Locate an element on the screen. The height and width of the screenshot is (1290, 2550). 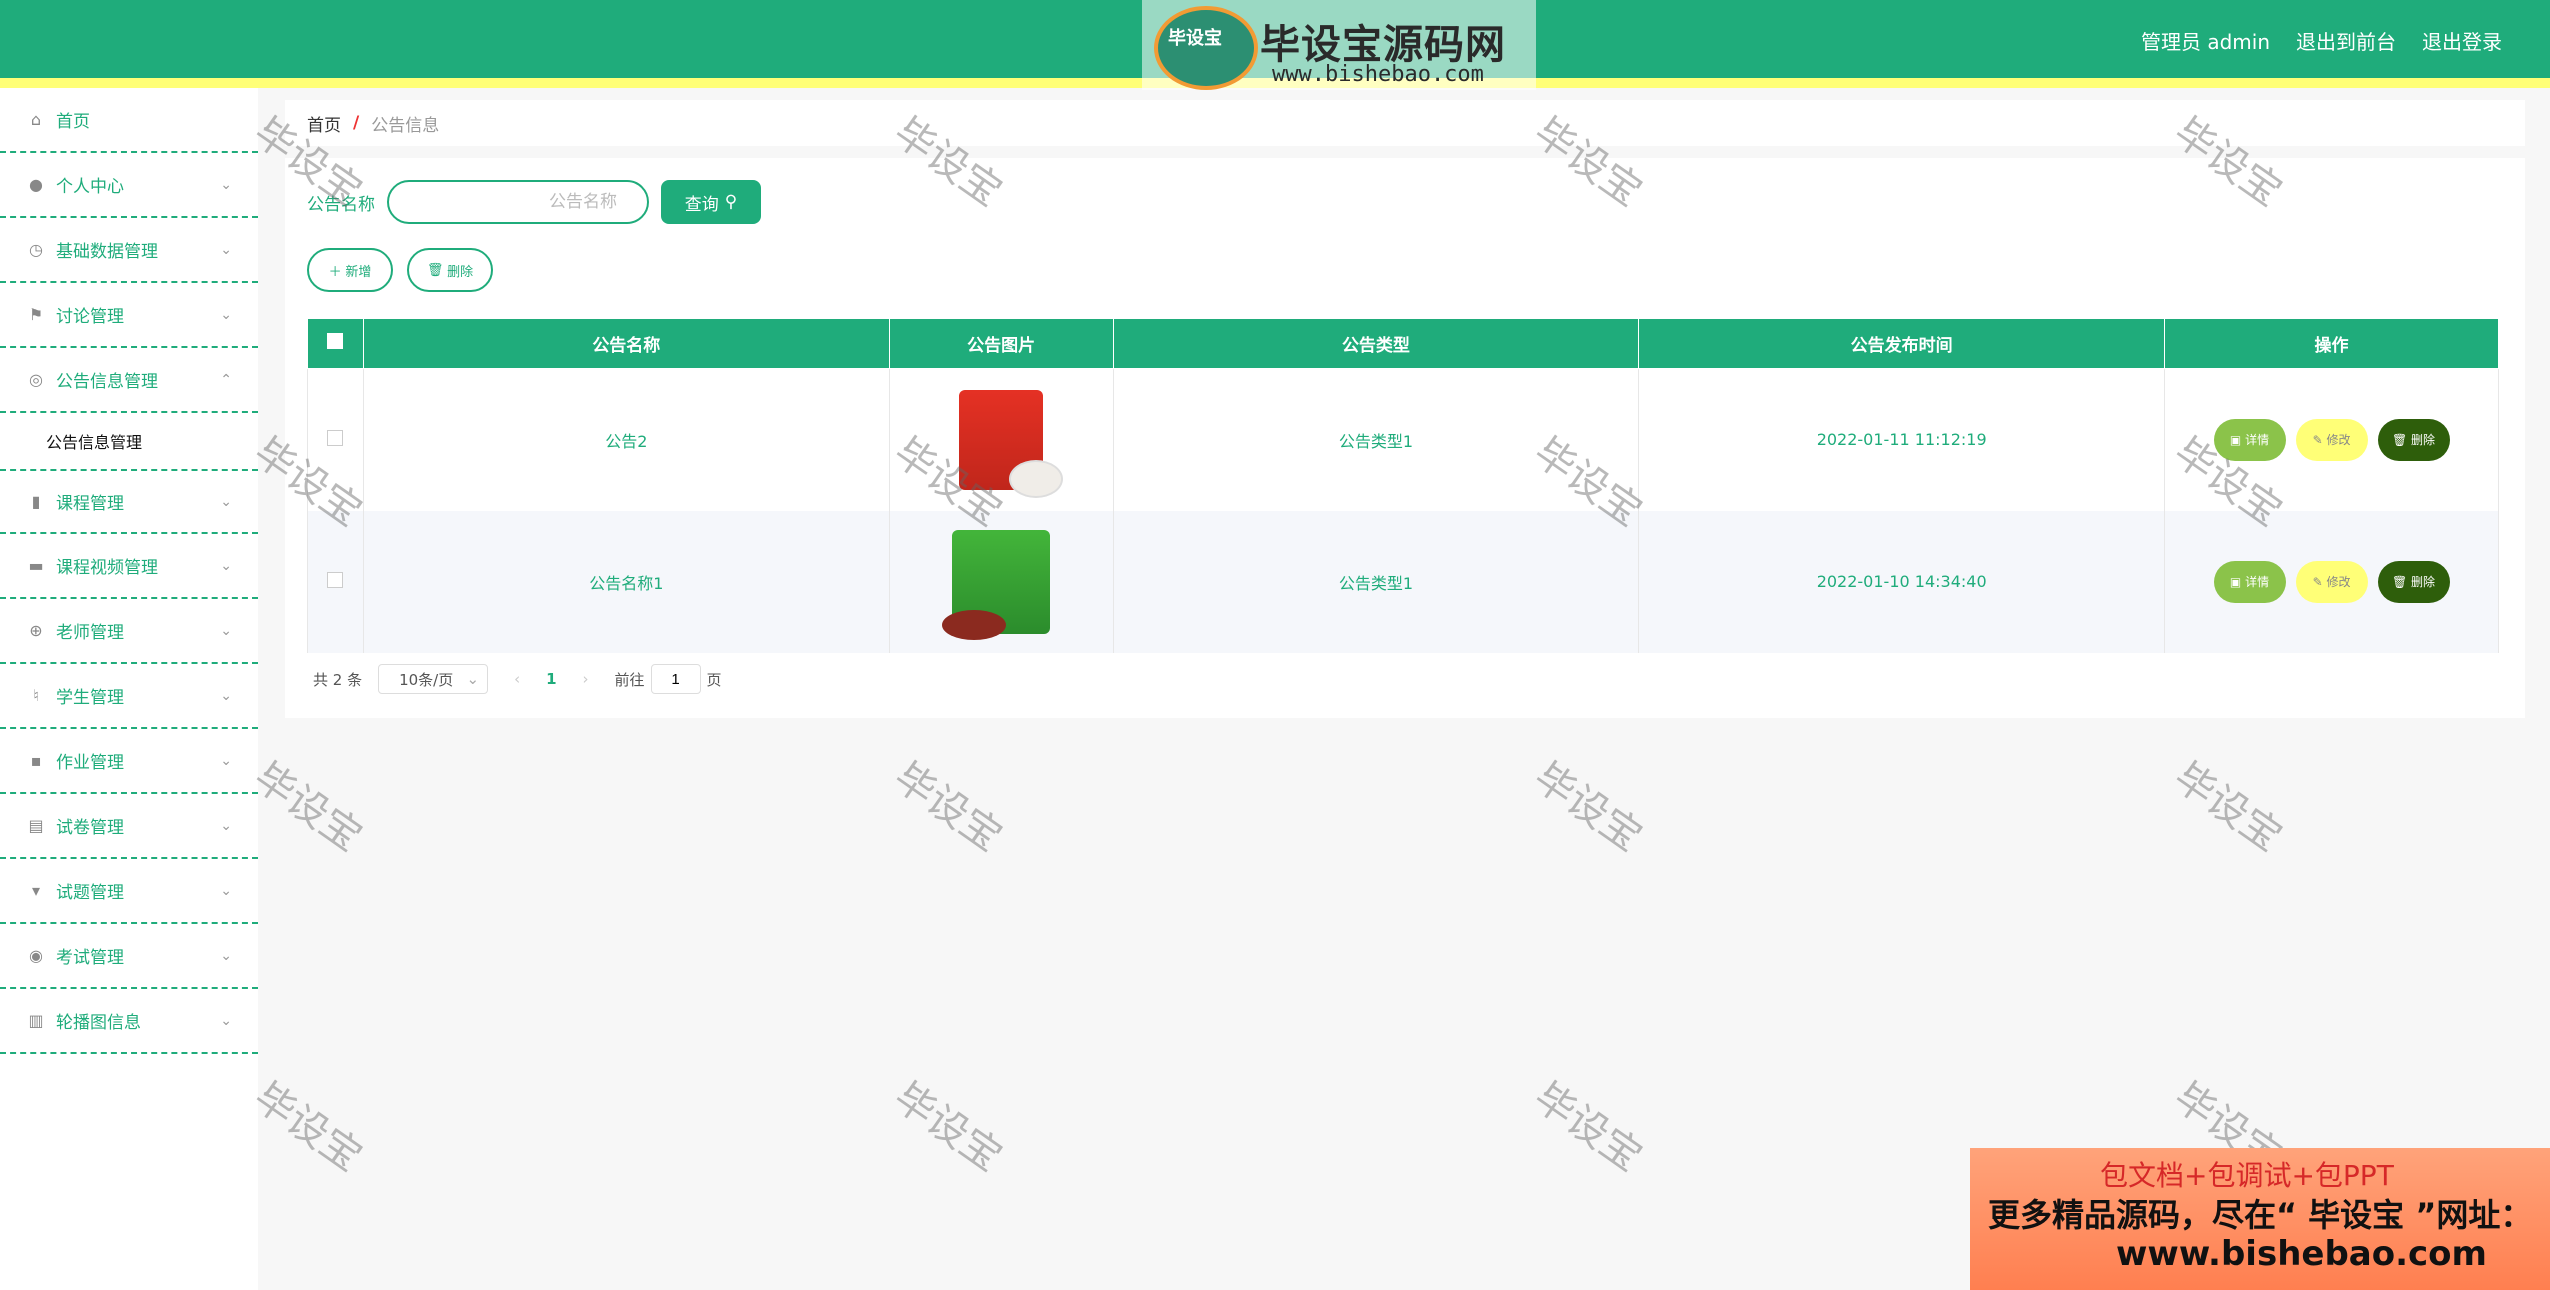
sidebar-subitem-notice: 公告信息管理 is located at coordinates (129, 441).